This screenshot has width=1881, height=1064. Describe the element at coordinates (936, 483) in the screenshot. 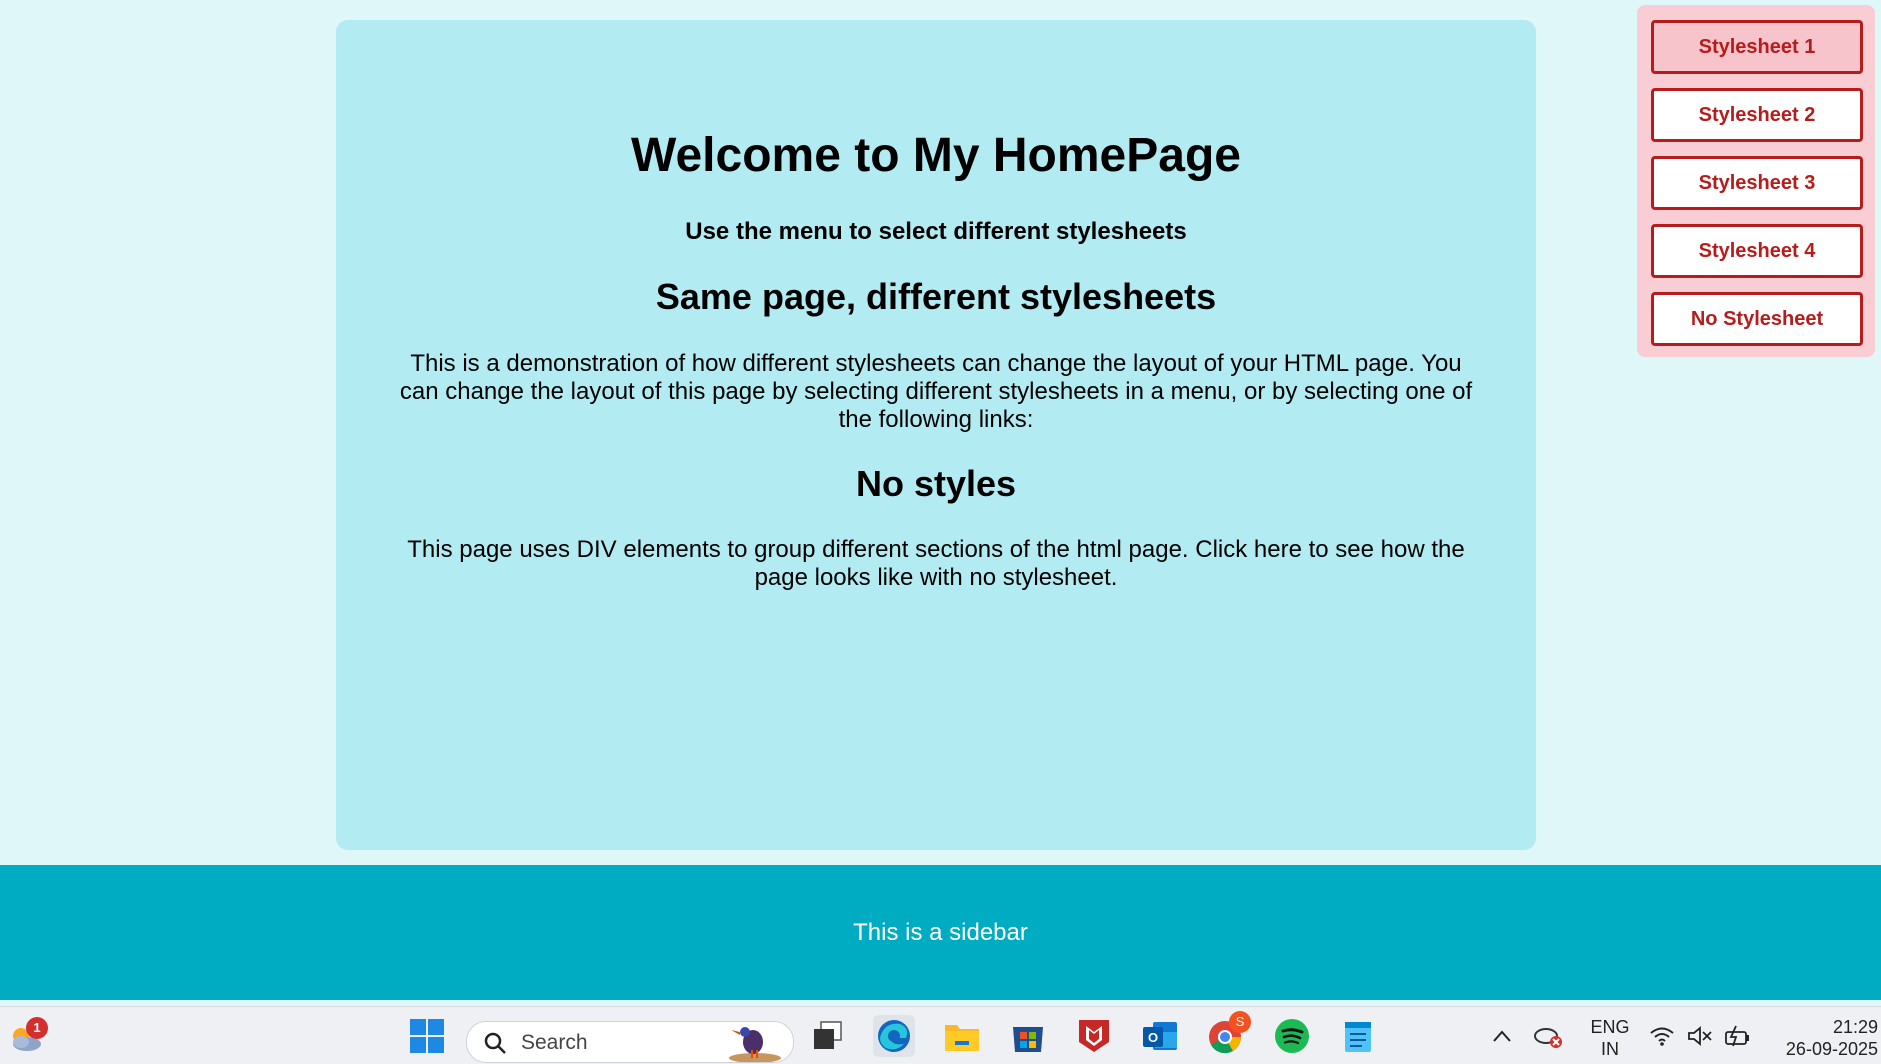

I see `section-heading-no-styles: No styles` at that location.